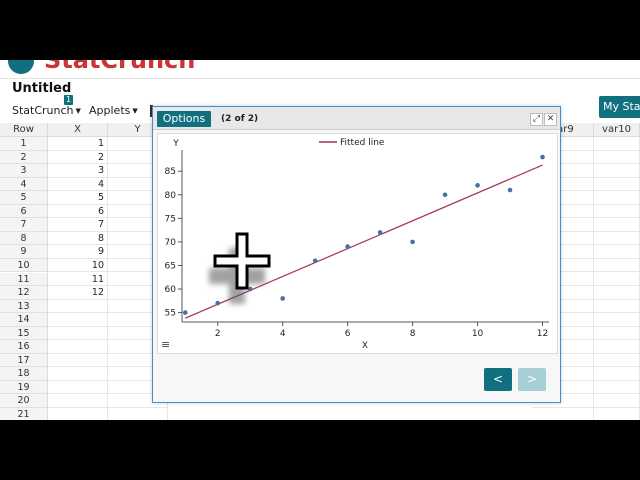  Describe the element at coordinates (362, 143) in the screenshot. I see `legend-label: Fitted line` at that location.